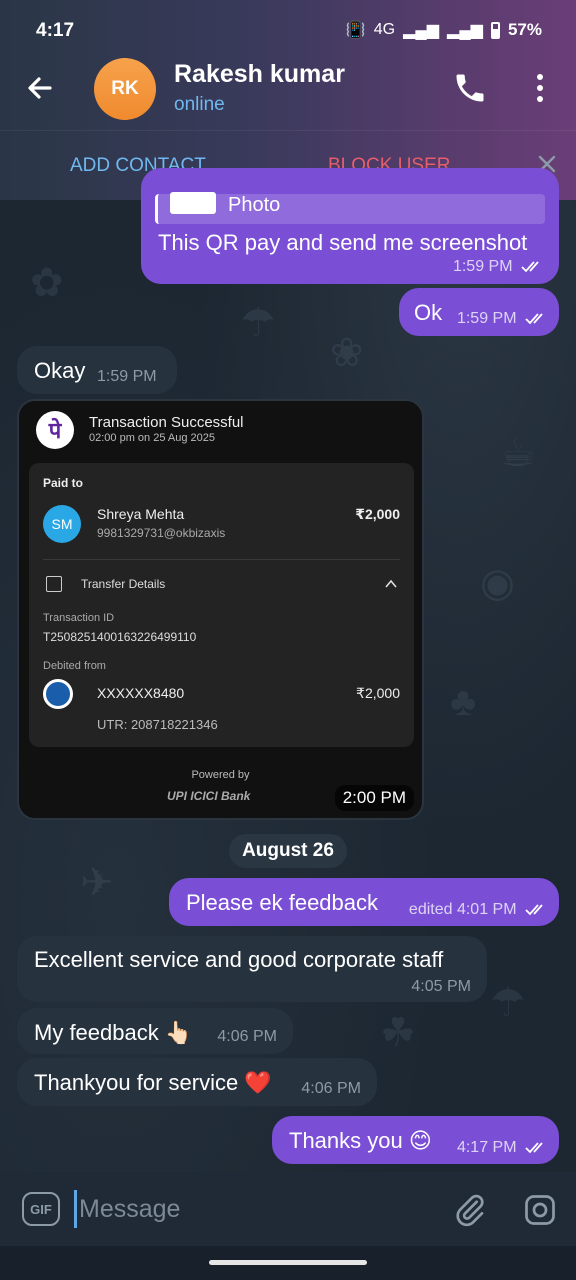 This screenshot has height=1280, width=576. What do you see at coordinates (524, 29) in the screenshot?
I see `battery-percent: 57%` at bounding box center [524, 29].